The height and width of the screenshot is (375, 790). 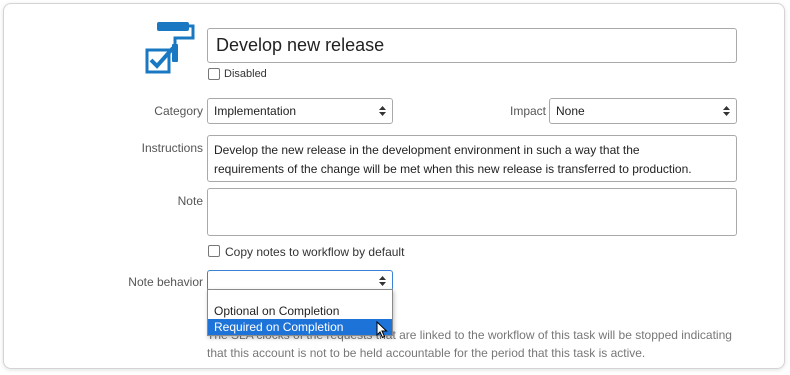 I want to click on note-textarea, so click(x=472, y=212).